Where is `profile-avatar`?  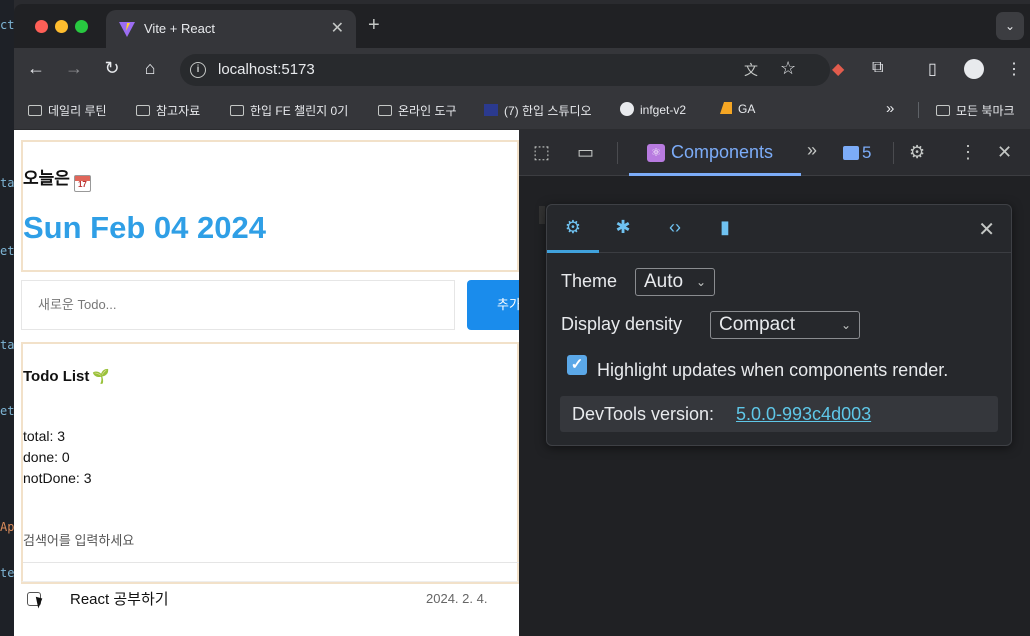
profile-avatar is located at coordinates (974, 69).